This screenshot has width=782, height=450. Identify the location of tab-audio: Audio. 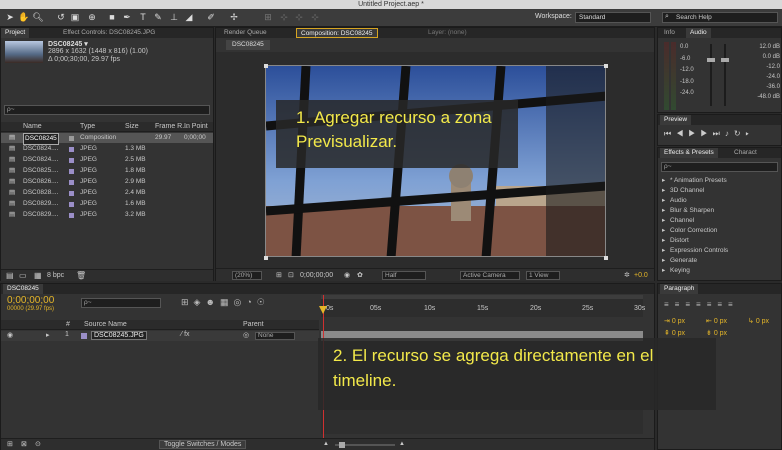
(698, 33).